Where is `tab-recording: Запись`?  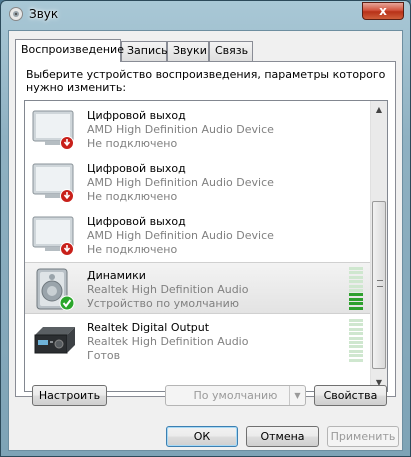
tab-recording: Запись is located at coordinates (144, 51).